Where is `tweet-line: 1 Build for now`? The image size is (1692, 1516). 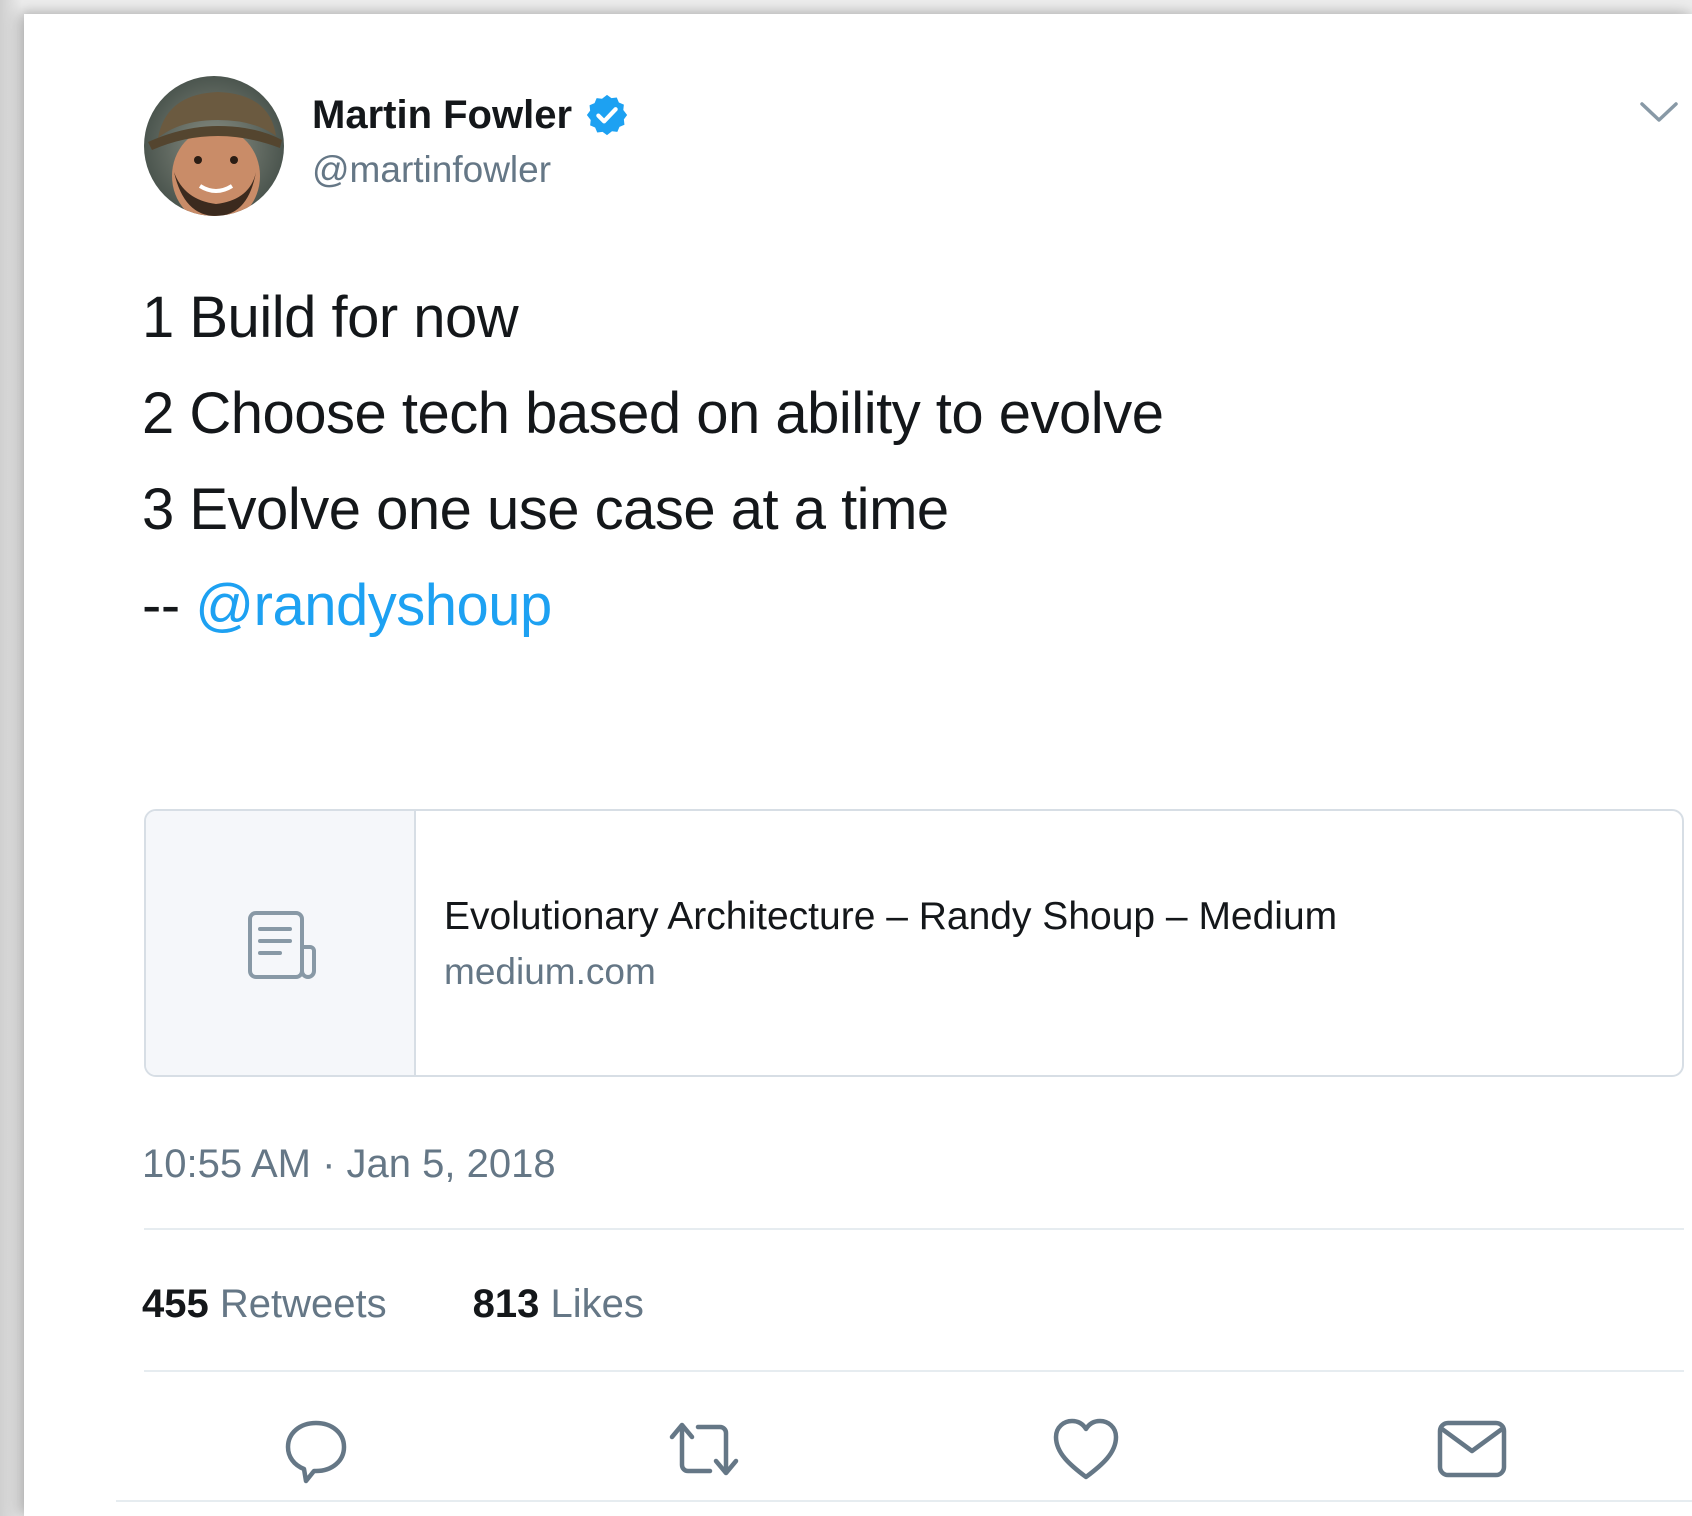 tweet-line: 1 Build for now is located at coordinates (330, 317).